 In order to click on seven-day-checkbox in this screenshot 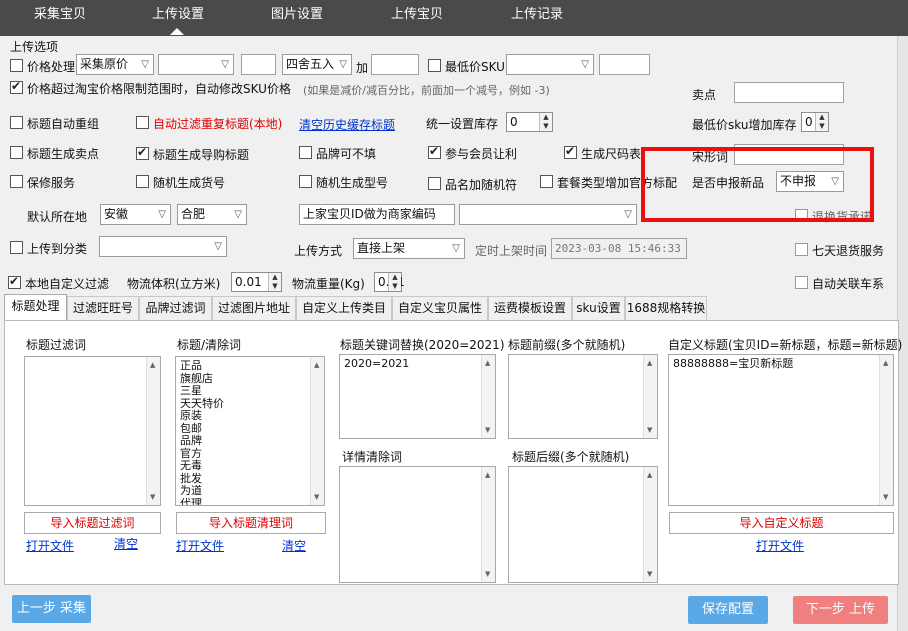, I will do `click(801, 249)`.